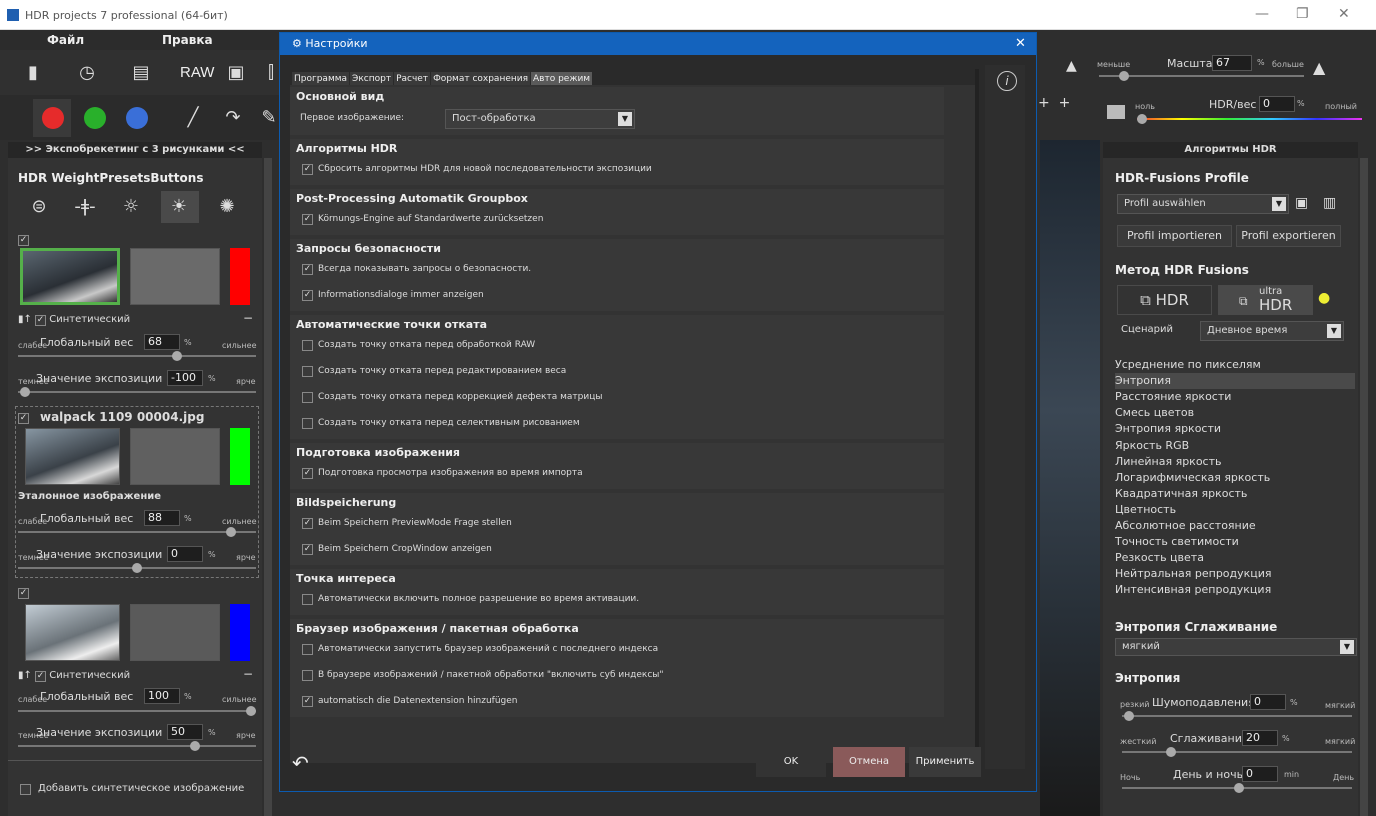 The image size is (1376, 816). What do you see at coordinates (1235, 526) in the screenshot?
I see `algorithm-item: Абсолютное расстояние` at bounding box center [1235, 526].